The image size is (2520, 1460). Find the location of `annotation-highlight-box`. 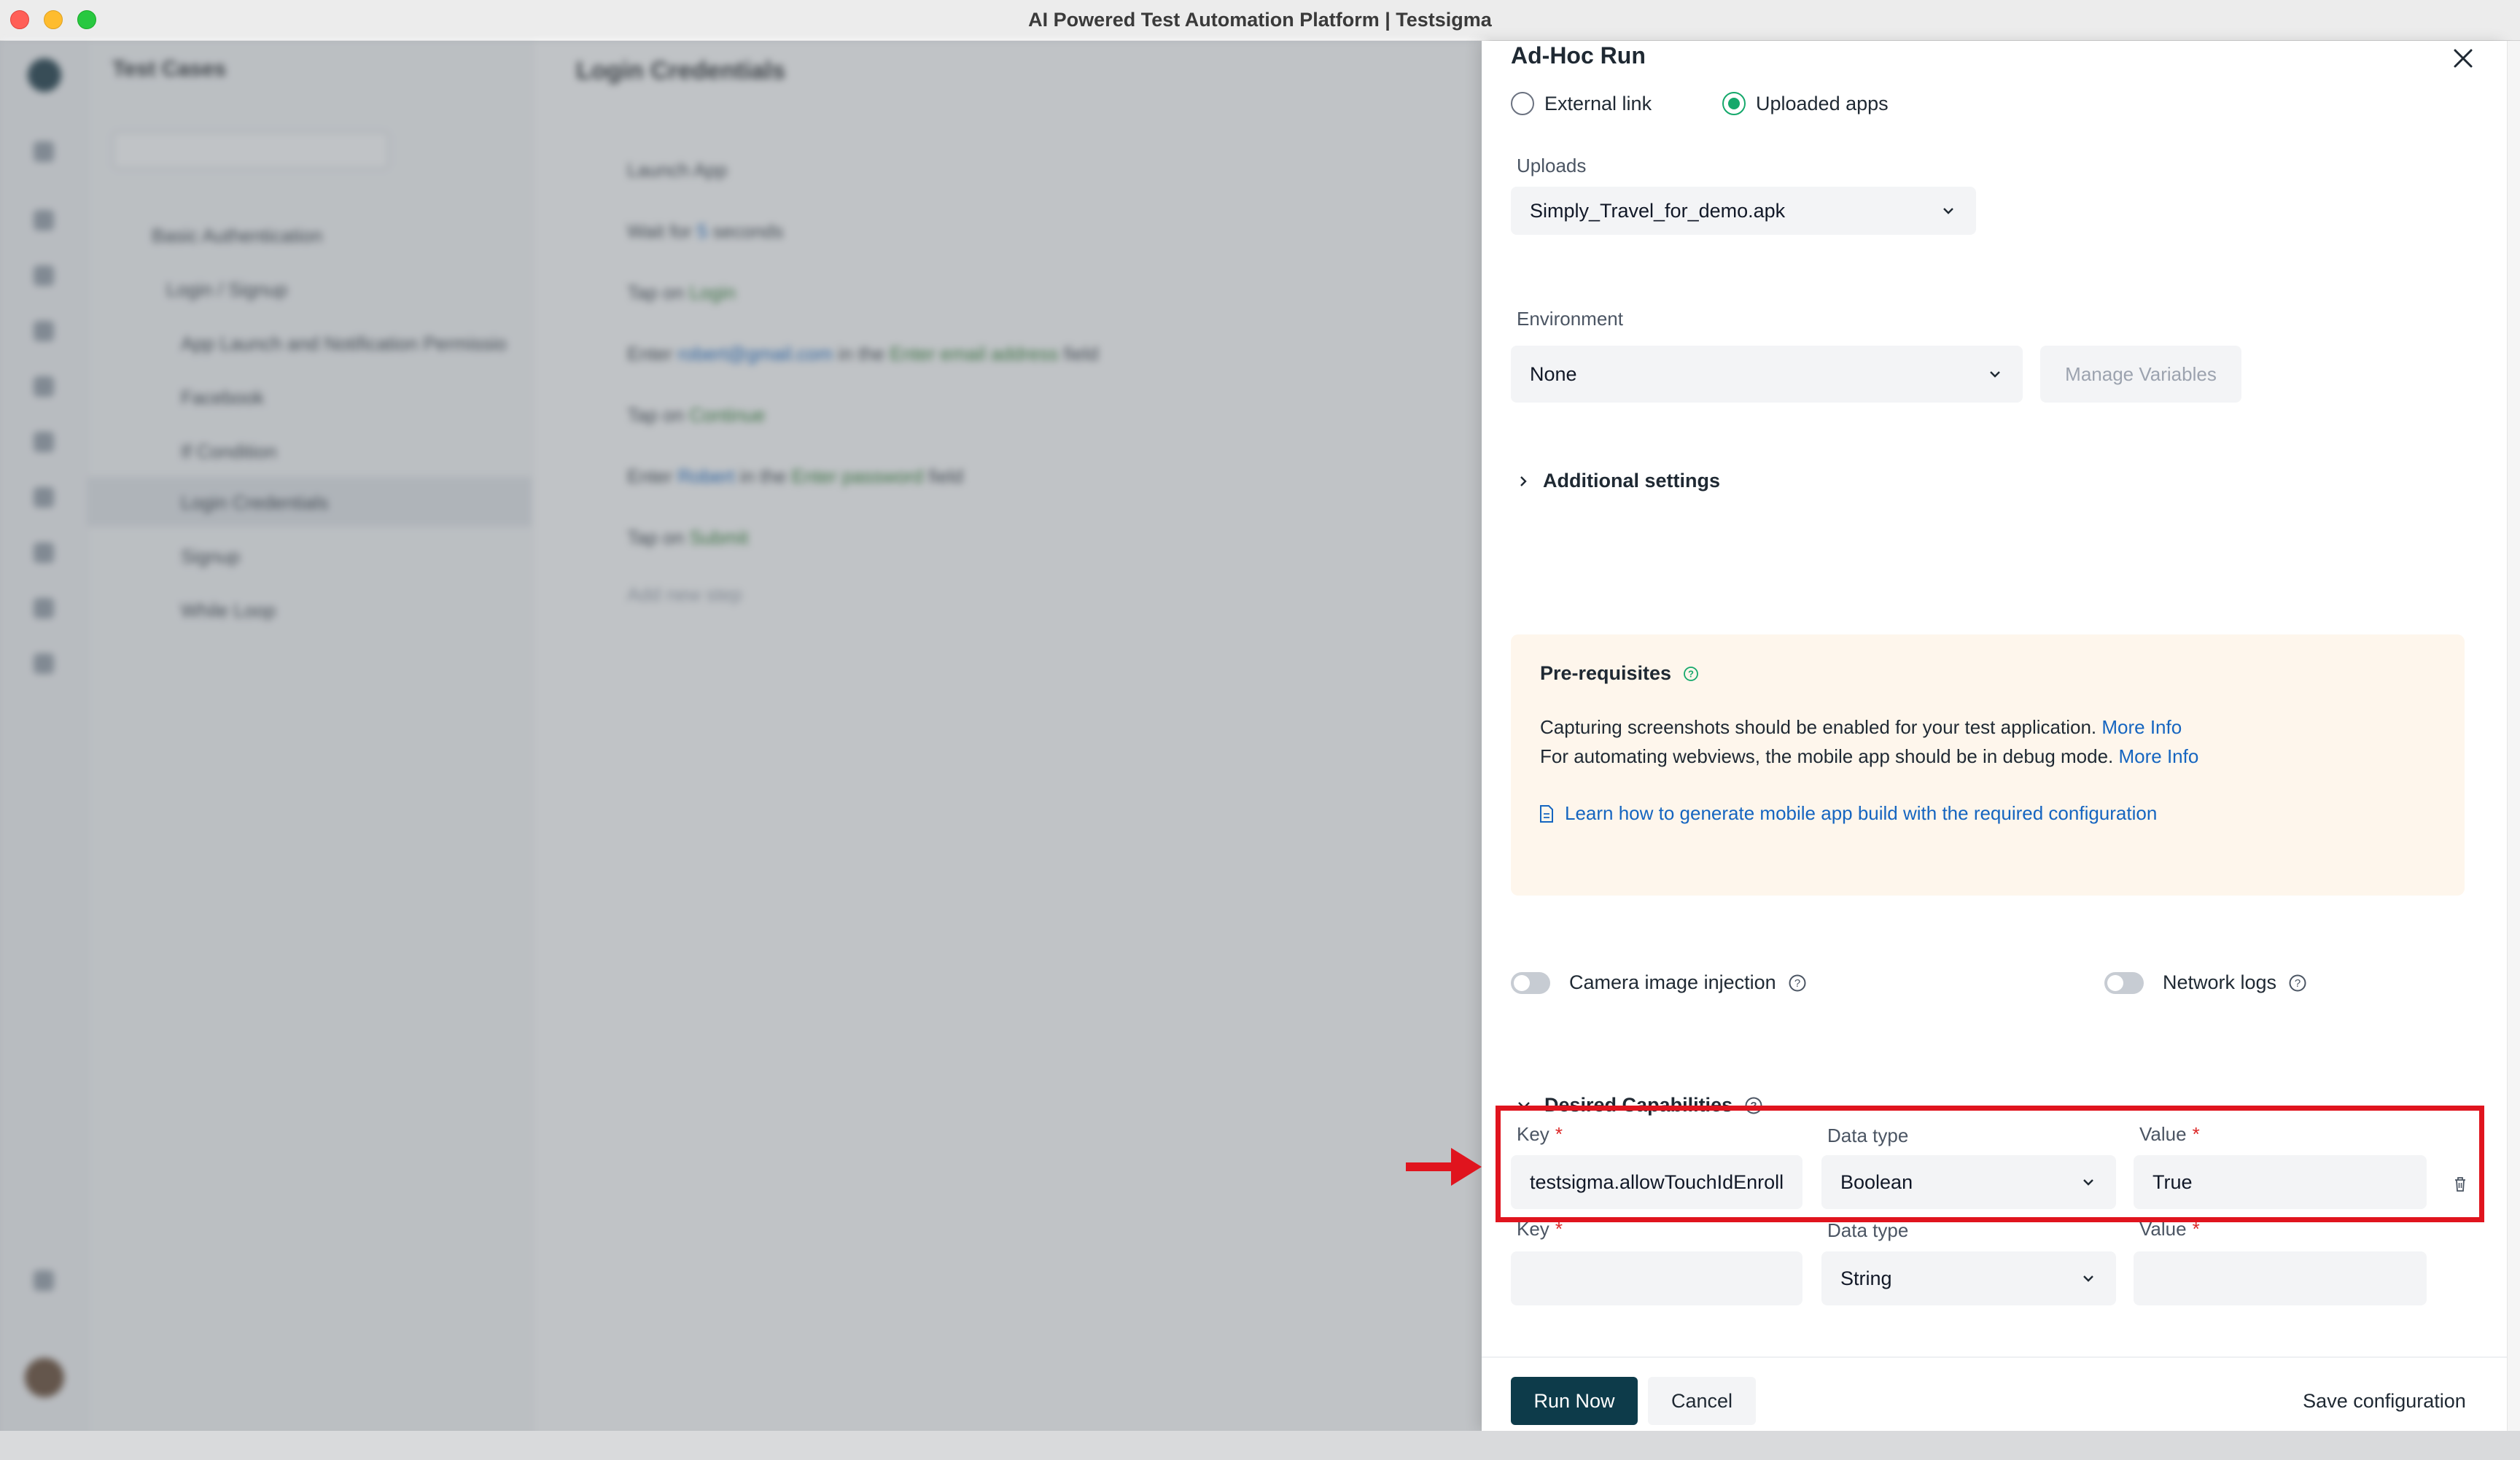

annotation-highlight-box is located at coordinates (1990, 1164).